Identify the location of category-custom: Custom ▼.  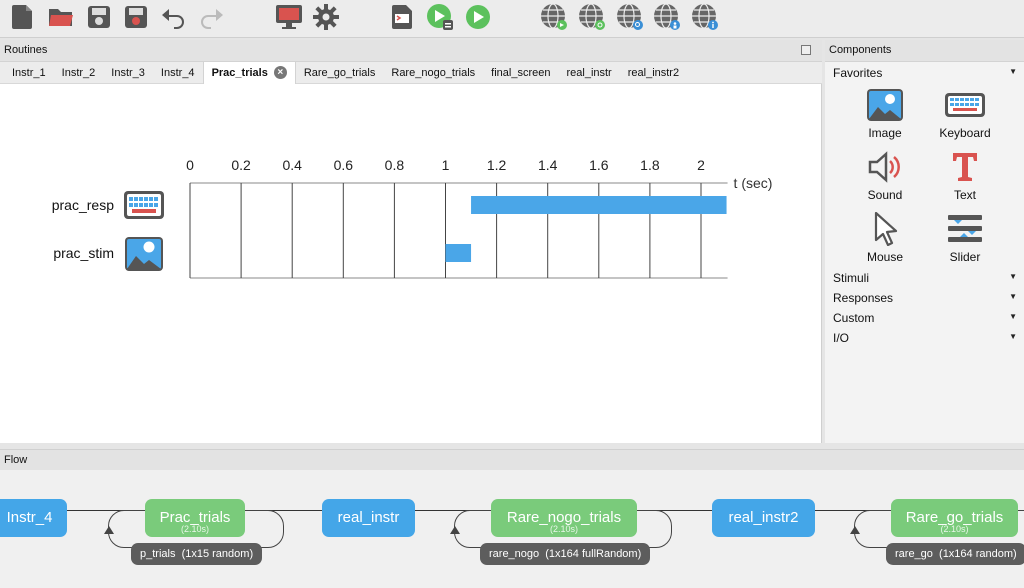
(928, 318).